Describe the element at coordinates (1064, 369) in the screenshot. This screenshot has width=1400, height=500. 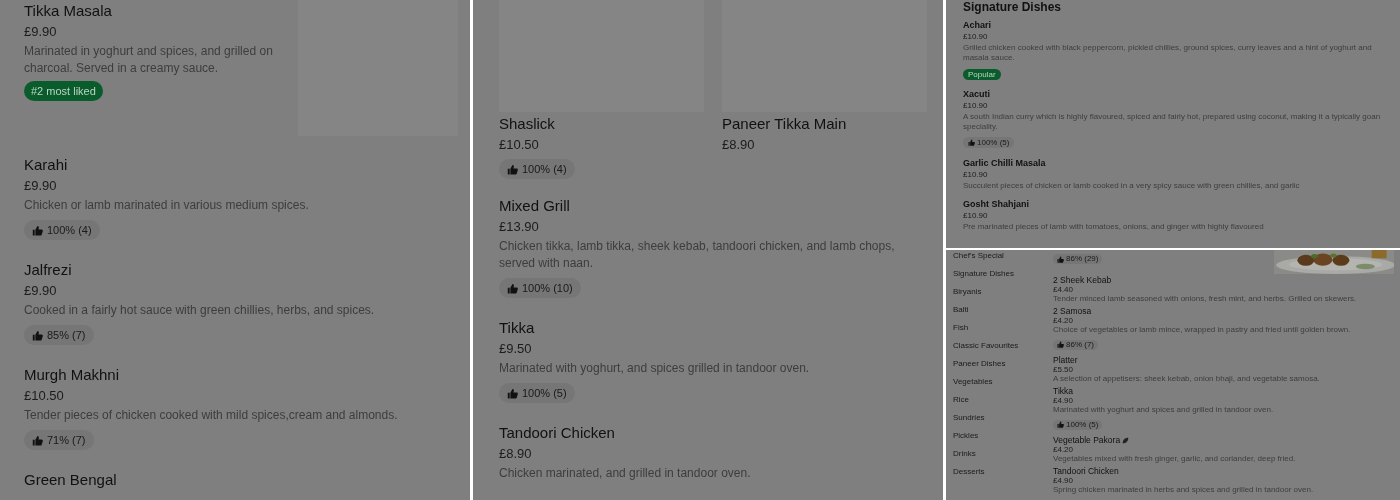
I see `dish-price: £5.50` at that location.